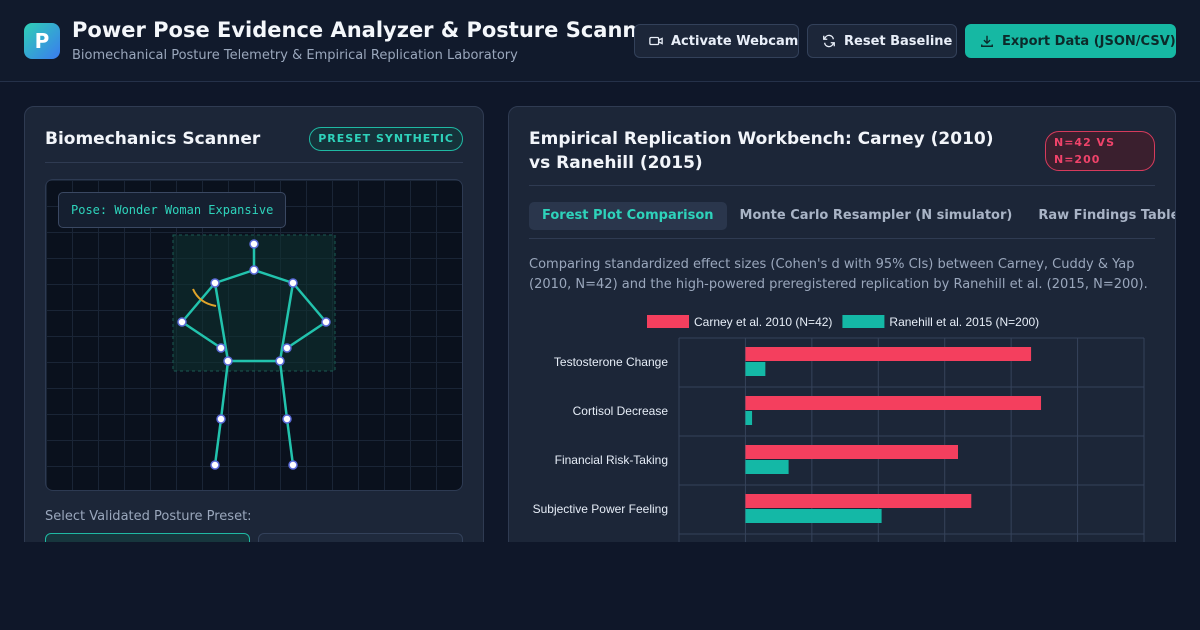 This screenshot has width=1200, height=630. What do you see at coordinates (600, 586) in the screenshot?
I see `page-bottom-background` at bounding box center [600, 586].